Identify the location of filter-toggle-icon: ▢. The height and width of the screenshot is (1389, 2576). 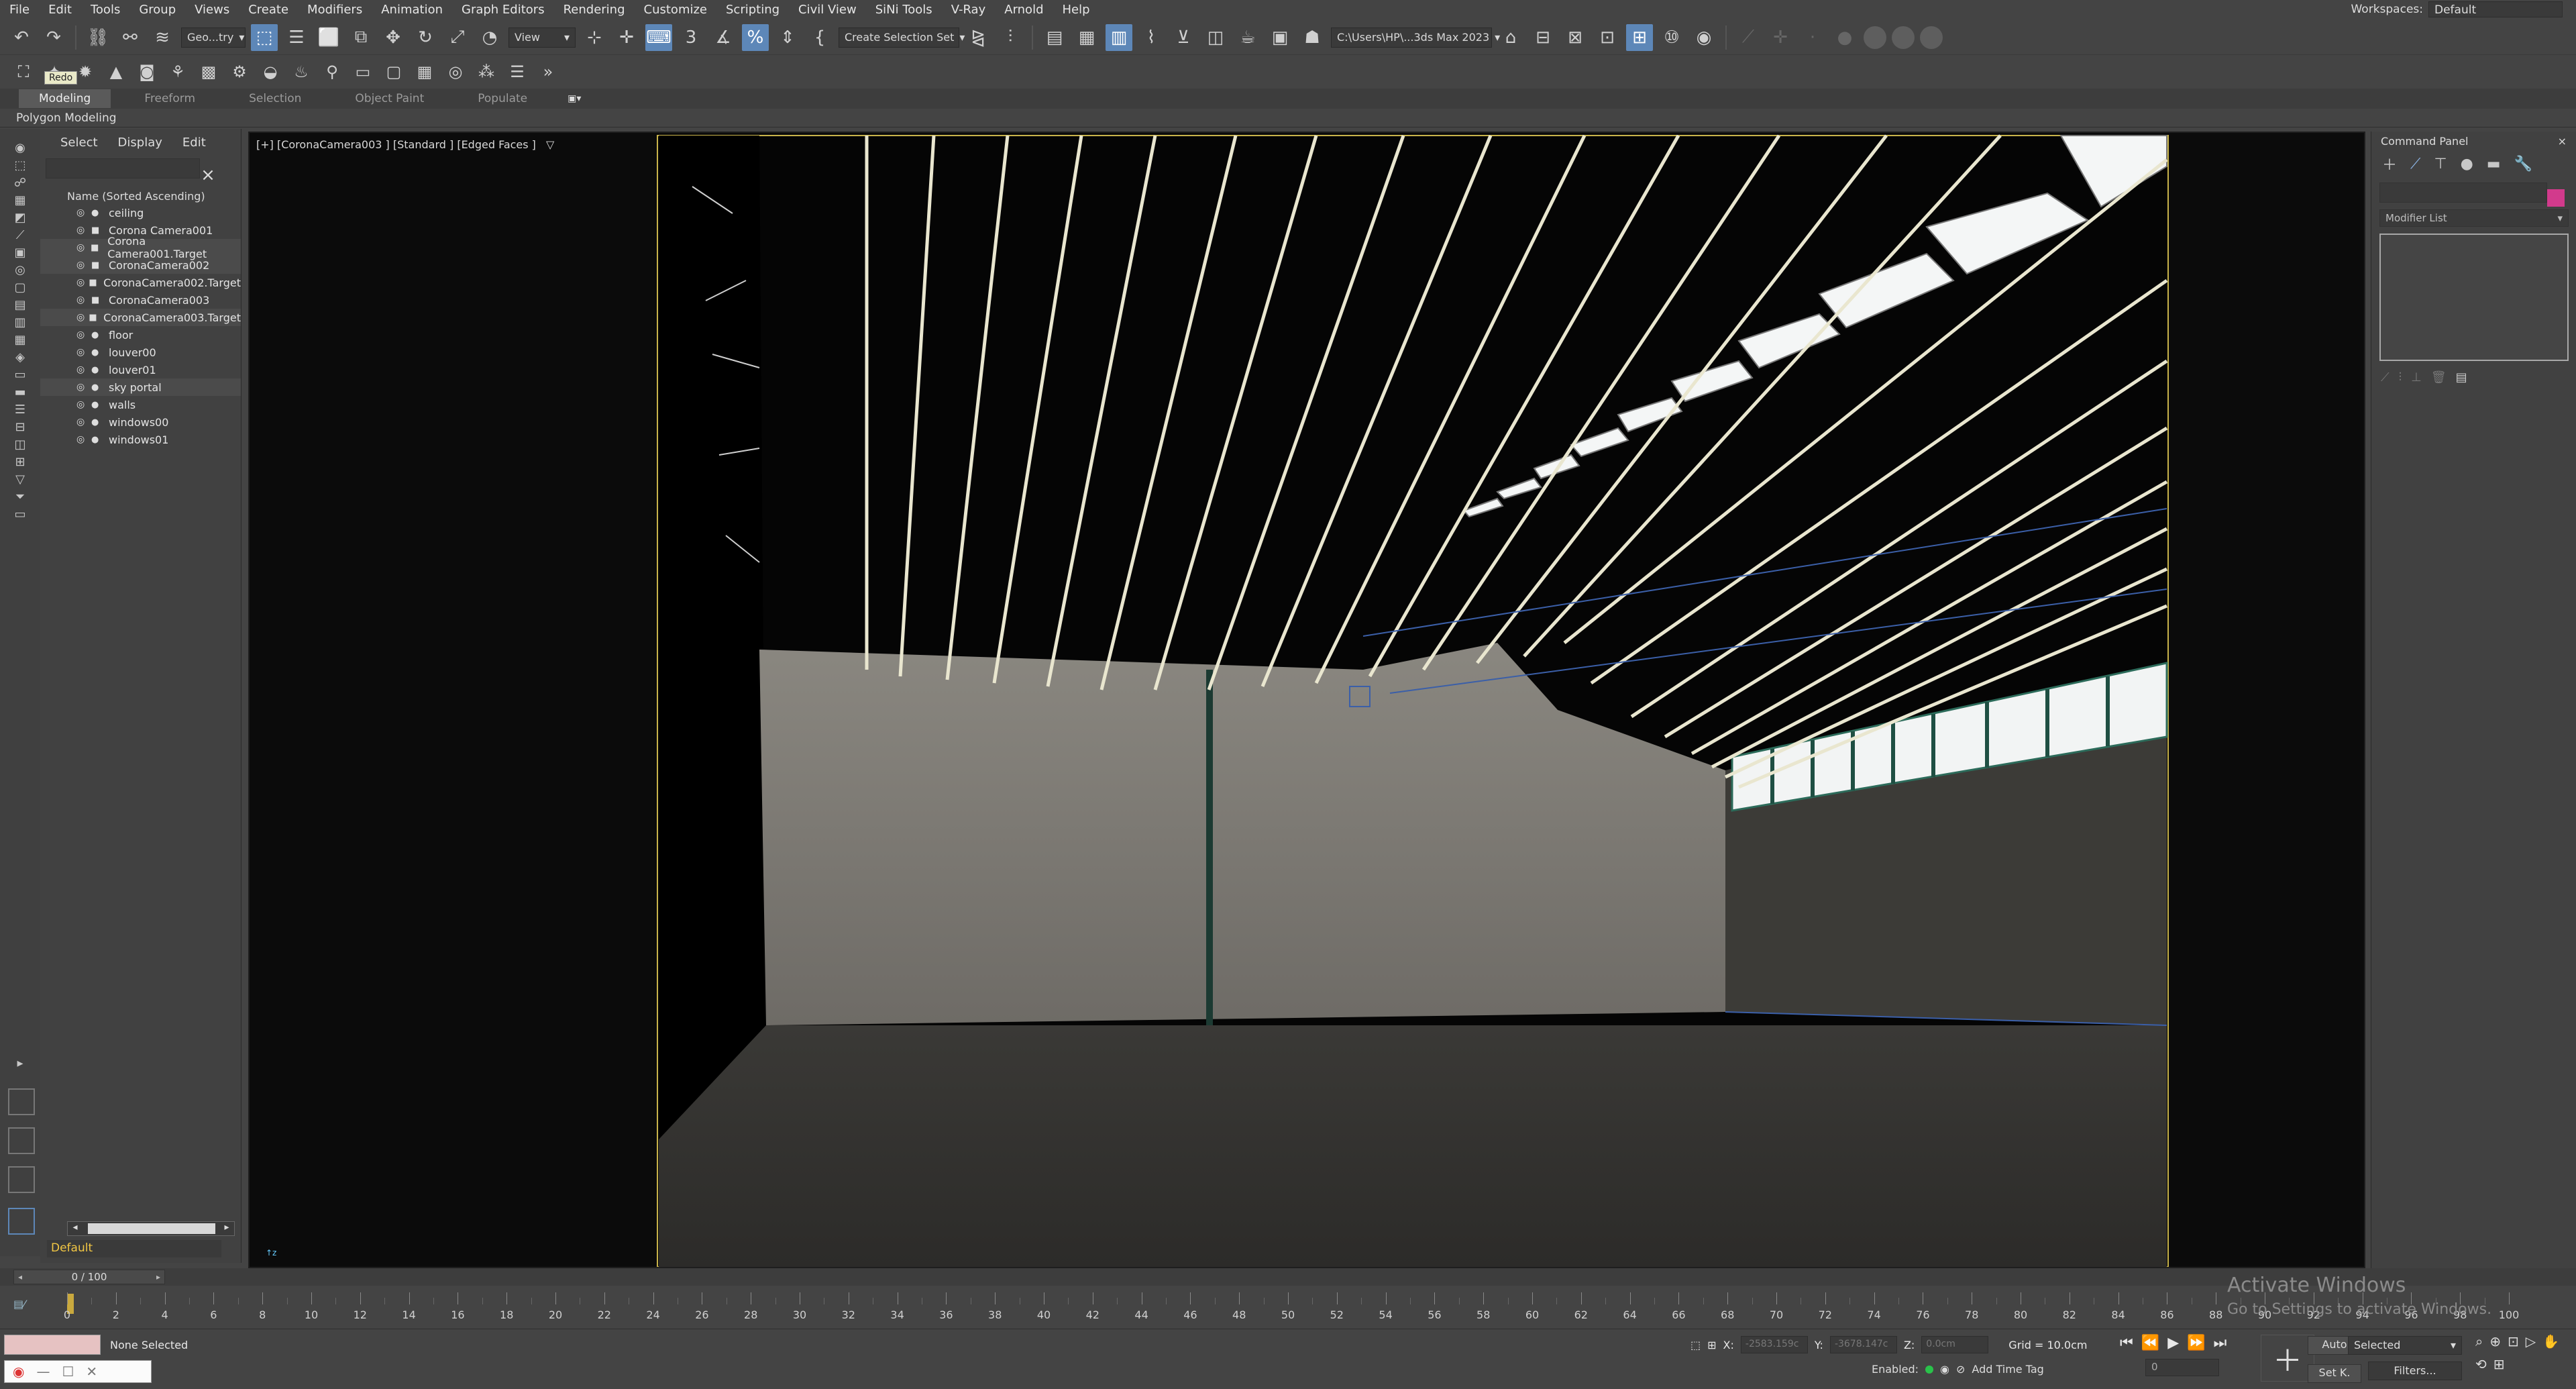
(20, 287).